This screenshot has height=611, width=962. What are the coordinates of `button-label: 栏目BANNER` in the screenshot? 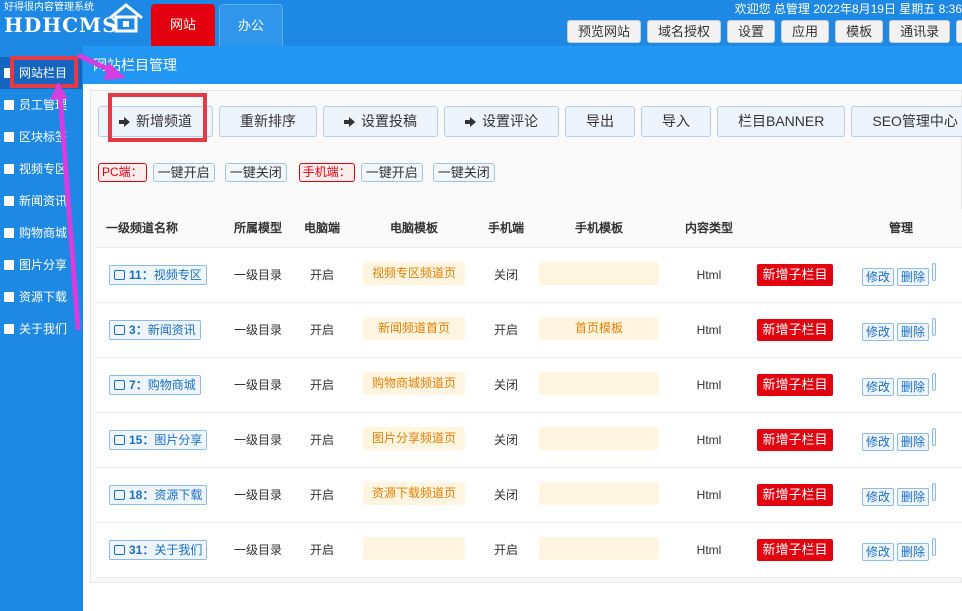 It's located at (781, 121).